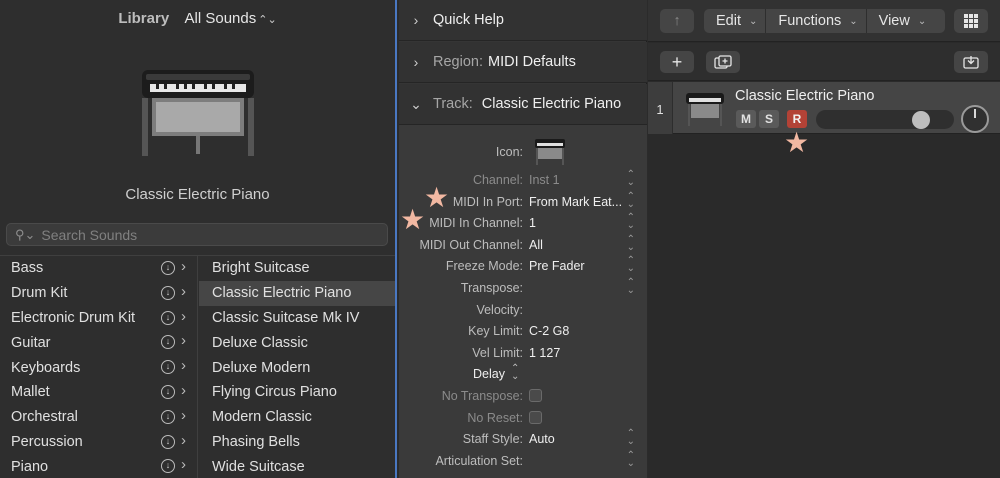 Image resolution: width=1000 pixels, height=478 pixels. Describe the element at coordinates (31, 342) in the screenshot. I see `category-label: Guitar` at that location.